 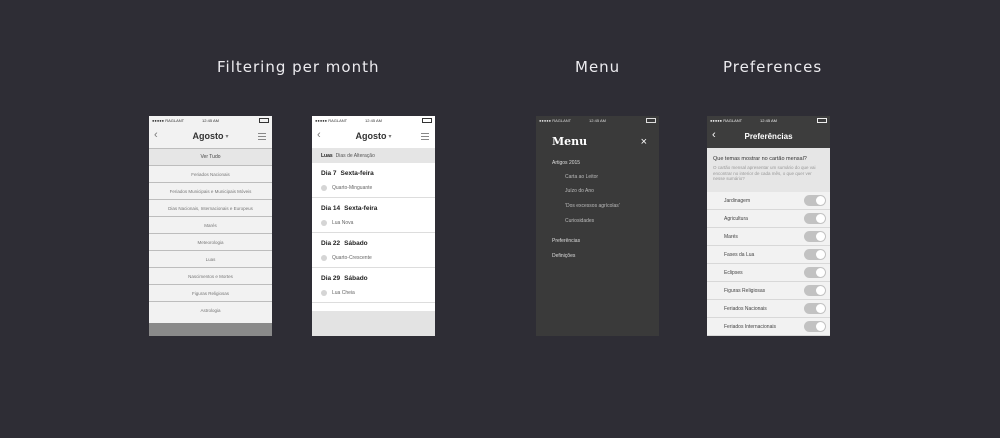 I want to click on moon-entry: Dia 22 Sábado Quarto-Crescente, so click(x=373, y=250).